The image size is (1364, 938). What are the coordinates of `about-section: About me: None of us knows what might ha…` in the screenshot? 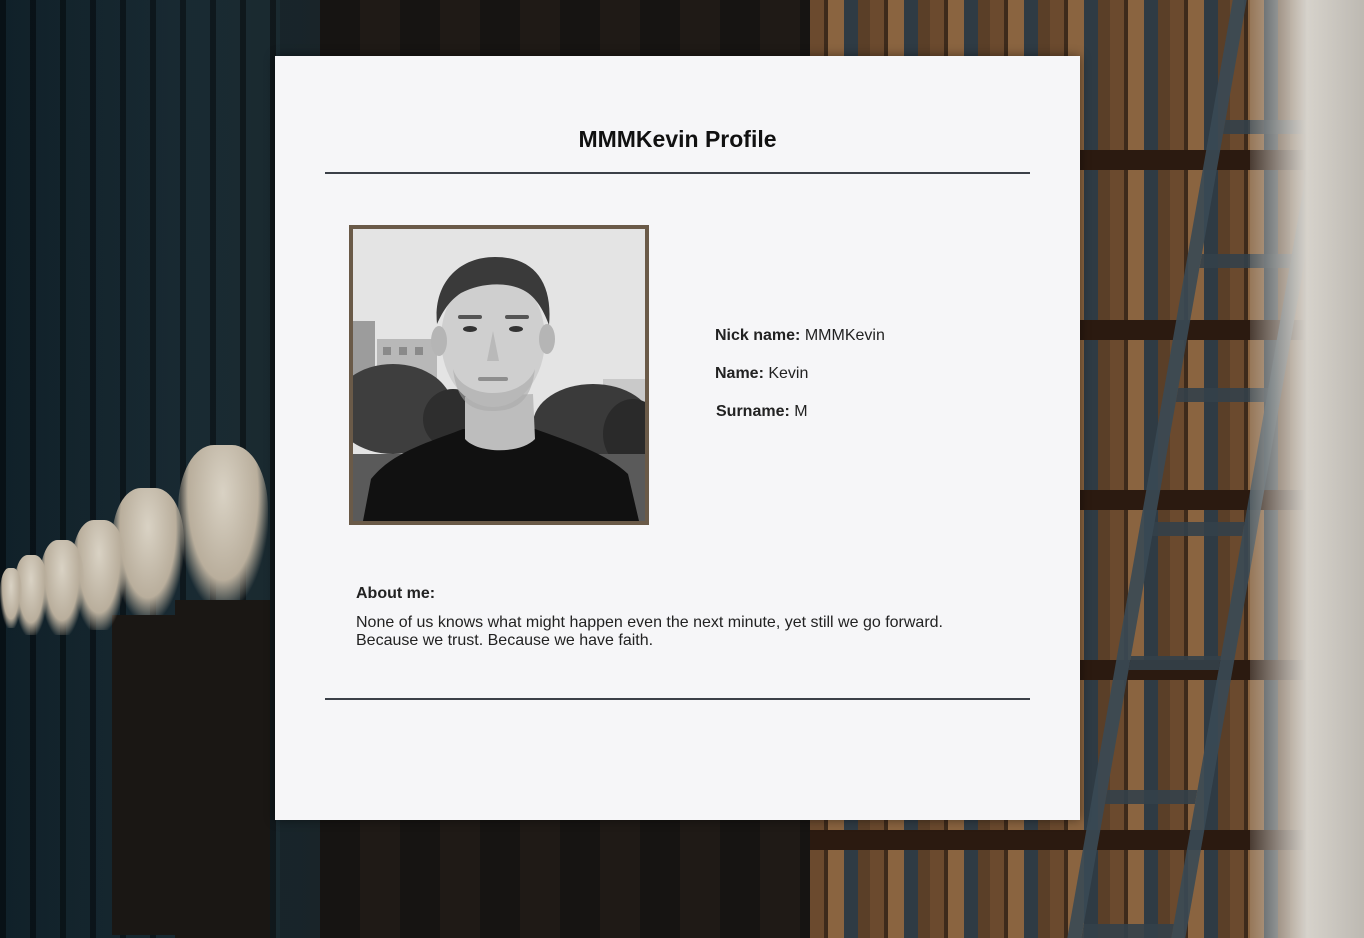 It's located at (676, 617).